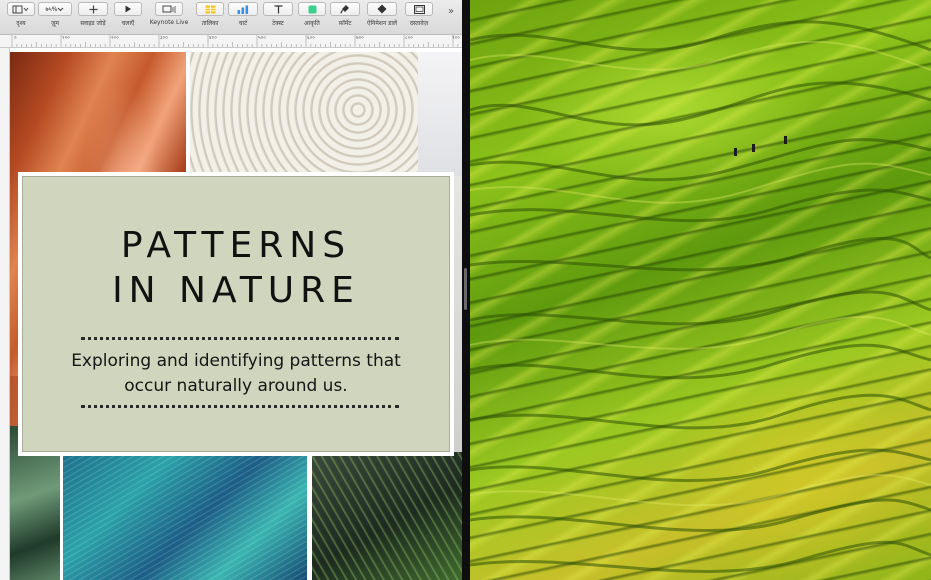  I want to click on play-icon, so click(128, 9).